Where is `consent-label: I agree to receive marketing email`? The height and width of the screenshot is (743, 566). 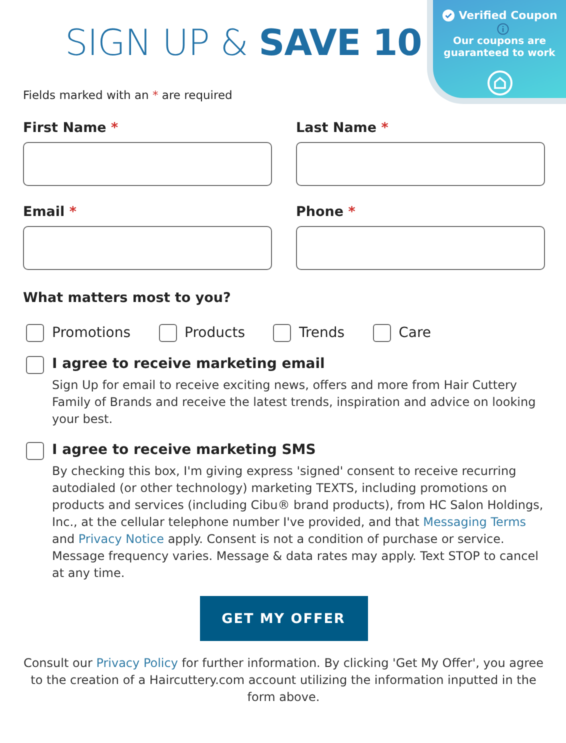 consent-label: I agree to receive marketing email is located at coordinates (298, 365).